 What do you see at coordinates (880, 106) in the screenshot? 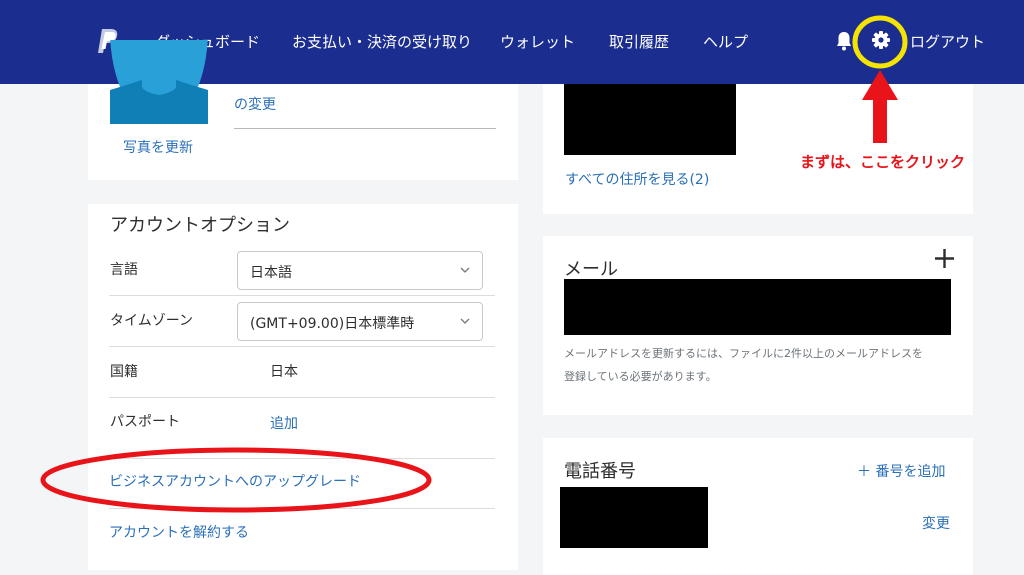
I see `red-arrow-icon` at bounding box center [880, 106].